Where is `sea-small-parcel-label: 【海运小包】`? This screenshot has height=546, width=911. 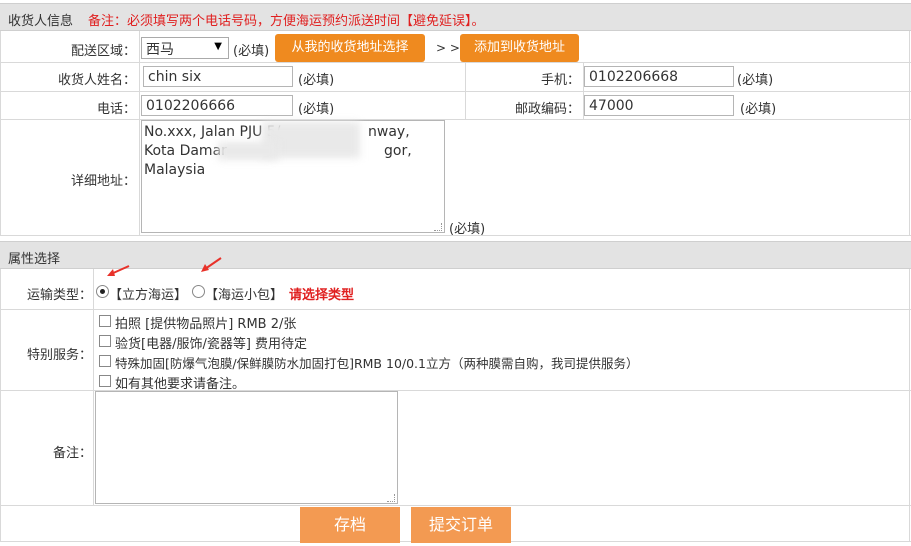
sea-small-parcel-label: 【海运小包】 is located at coordinates (244, 293).